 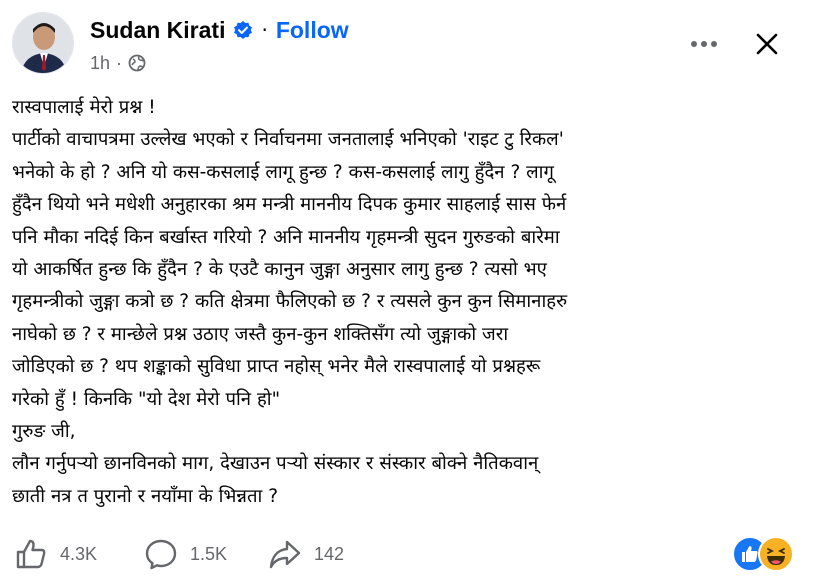 What do you see at coordinates (84, 107) in the screenshot?
I see `post-line: रास्वपालाई मेरो प्रश्न !` at bounding box center [84, 107].